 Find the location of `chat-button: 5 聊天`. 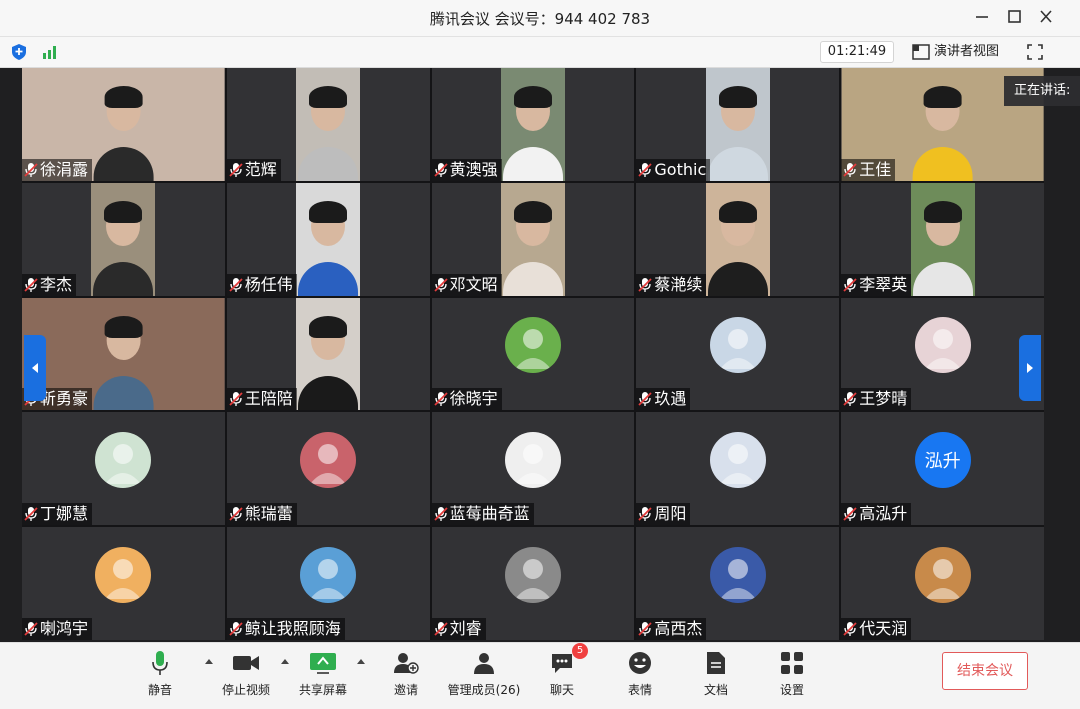

chat-button: 5 聊天 is located at coordinates (565, 672).